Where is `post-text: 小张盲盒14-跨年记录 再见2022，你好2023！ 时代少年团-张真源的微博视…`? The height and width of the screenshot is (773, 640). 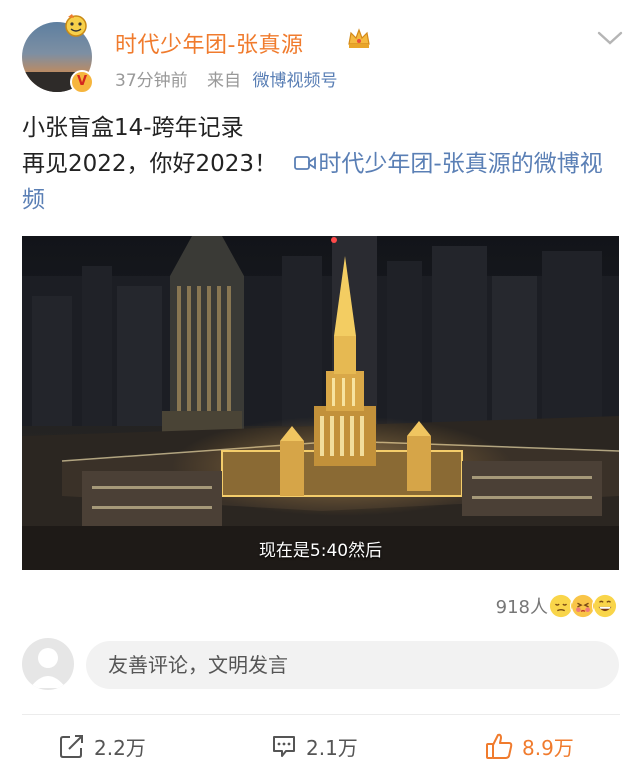
post-text: 小张盲盒14-跨年记录 再见2022，你好2023！ 时代少年团-张真源的微博视… is located at coordinates (322, 164).